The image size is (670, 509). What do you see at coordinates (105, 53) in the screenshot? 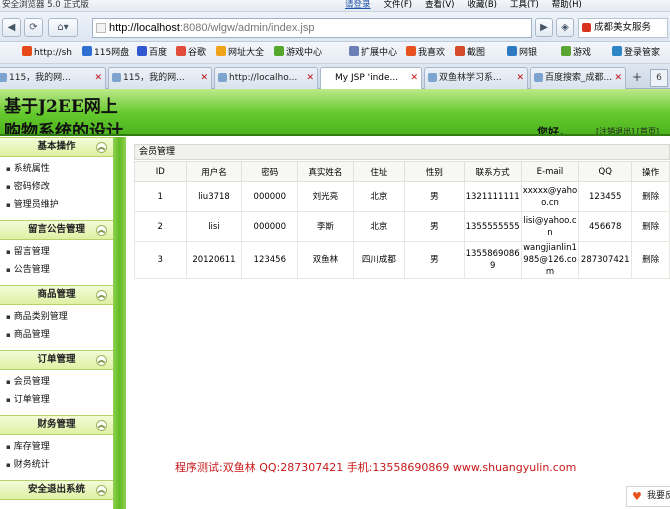
I see `fav-item: 115网盘` at bounding box center [105, 53].